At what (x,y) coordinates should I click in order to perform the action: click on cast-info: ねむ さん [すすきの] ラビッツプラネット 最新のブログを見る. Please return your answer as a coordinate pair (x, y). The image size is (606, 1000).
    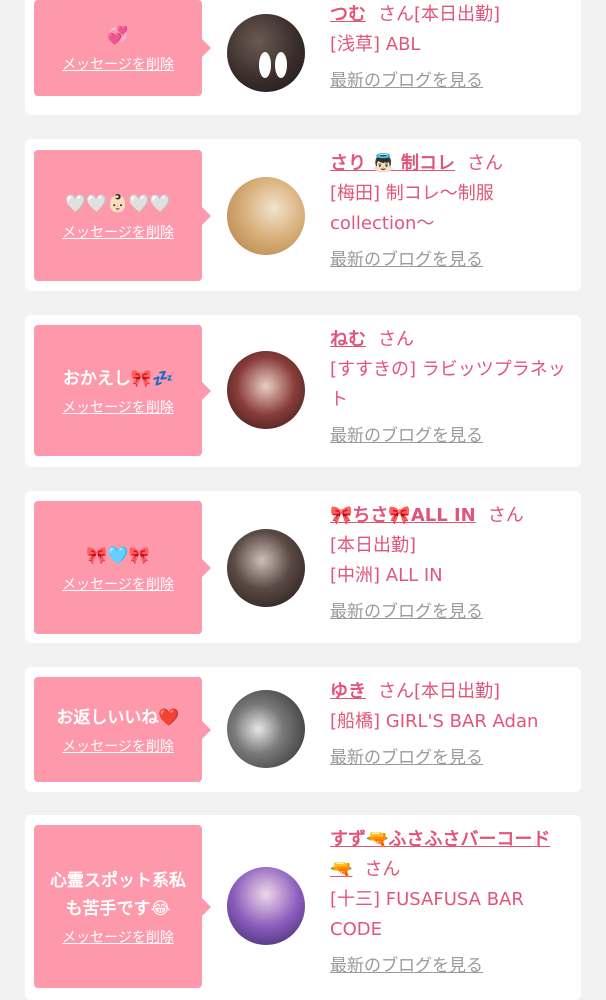
    Looking at the image, I should click on (450, 385).